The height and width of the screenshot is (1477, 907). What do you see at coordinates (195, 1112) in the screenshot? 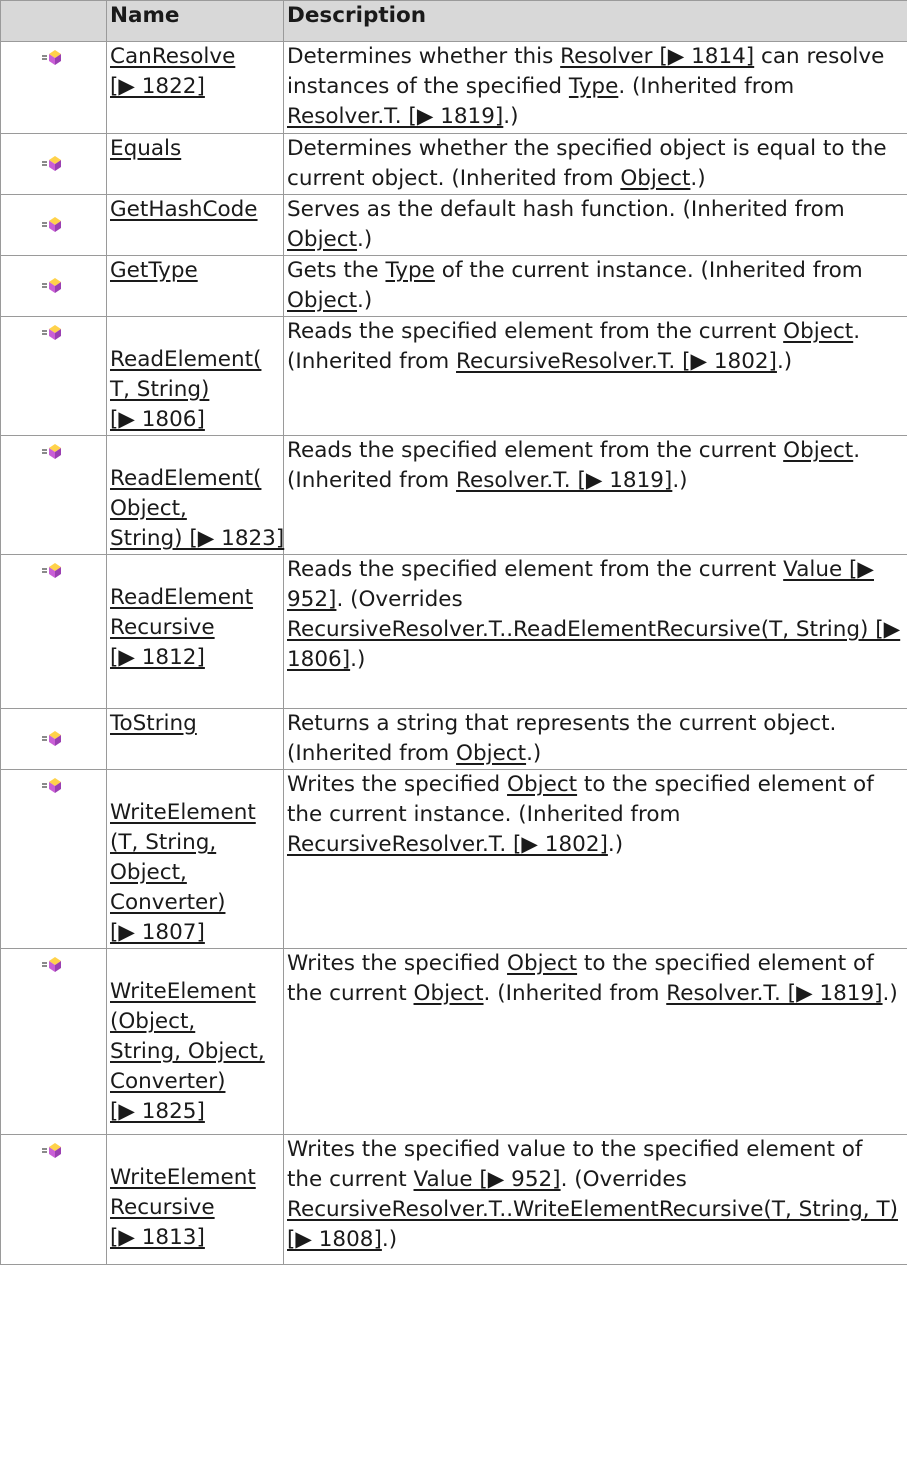
I see `page-ref-link: [▶ 1825]` at bounding box center [195, 1112].